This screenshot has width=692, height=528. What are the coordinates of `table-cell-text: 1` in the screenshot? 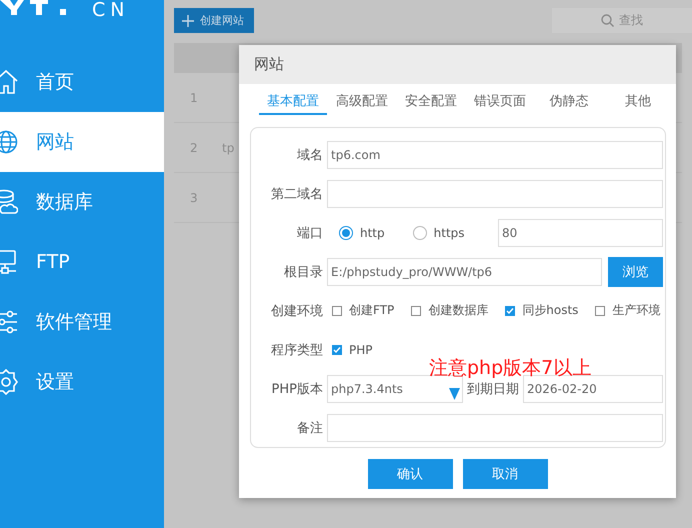 It's located at (194, 97).